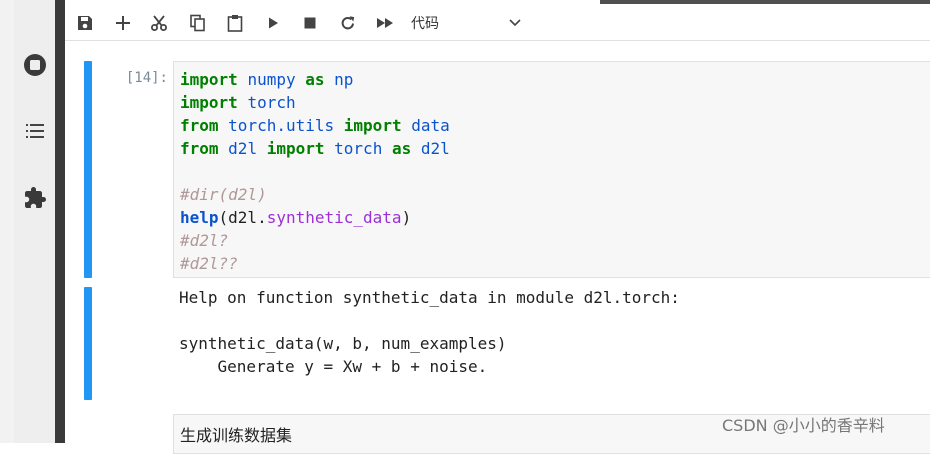  I want to click on cell-type-label: 代码, so click(425, 24).